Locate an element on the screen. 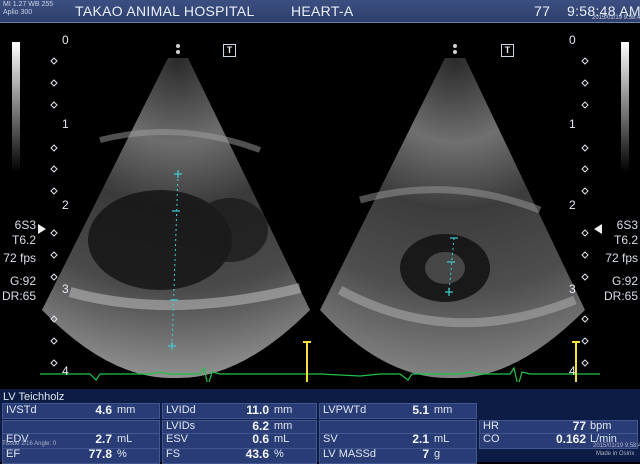  label-ivstd: IVSTd is located at coordinates (21, 410).